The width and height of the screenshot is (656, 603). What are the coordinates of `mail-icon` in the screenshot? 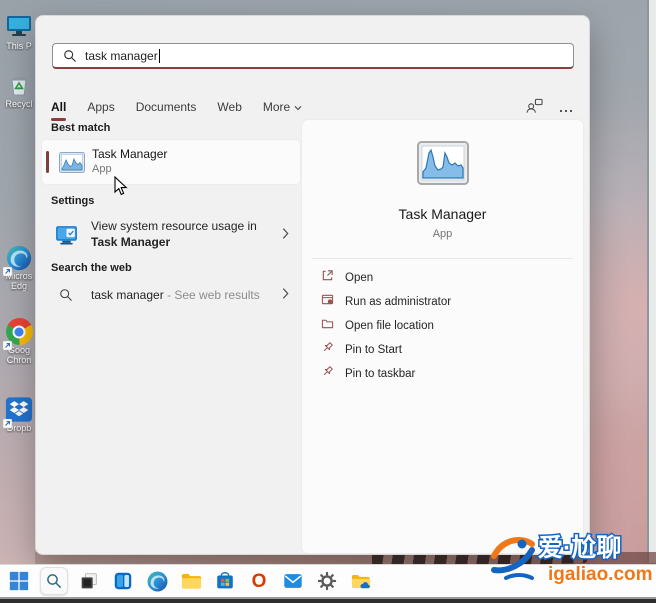 It's located at (293, 581).